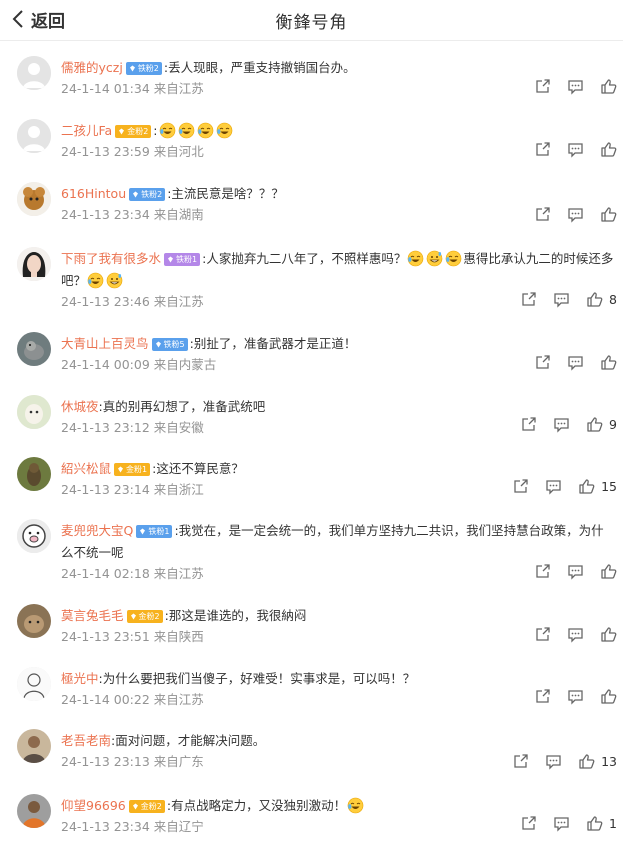 Image resolution: width=623 pixels, height=844 pixels. What do you see at coordinates (613, 299) in the screenshot?
I see `like-count: 8` at bounding box center [613, 299].